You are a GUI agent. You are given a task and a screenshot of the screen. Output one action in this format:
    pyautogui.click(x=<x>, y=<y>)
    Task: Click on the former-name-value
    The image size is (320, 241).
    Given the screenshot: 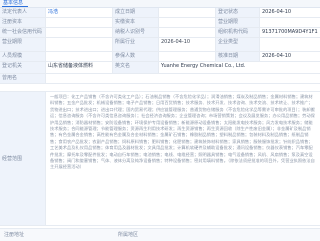 What is the action you would take?
    pyautogui.click(x=183, y=78)
    